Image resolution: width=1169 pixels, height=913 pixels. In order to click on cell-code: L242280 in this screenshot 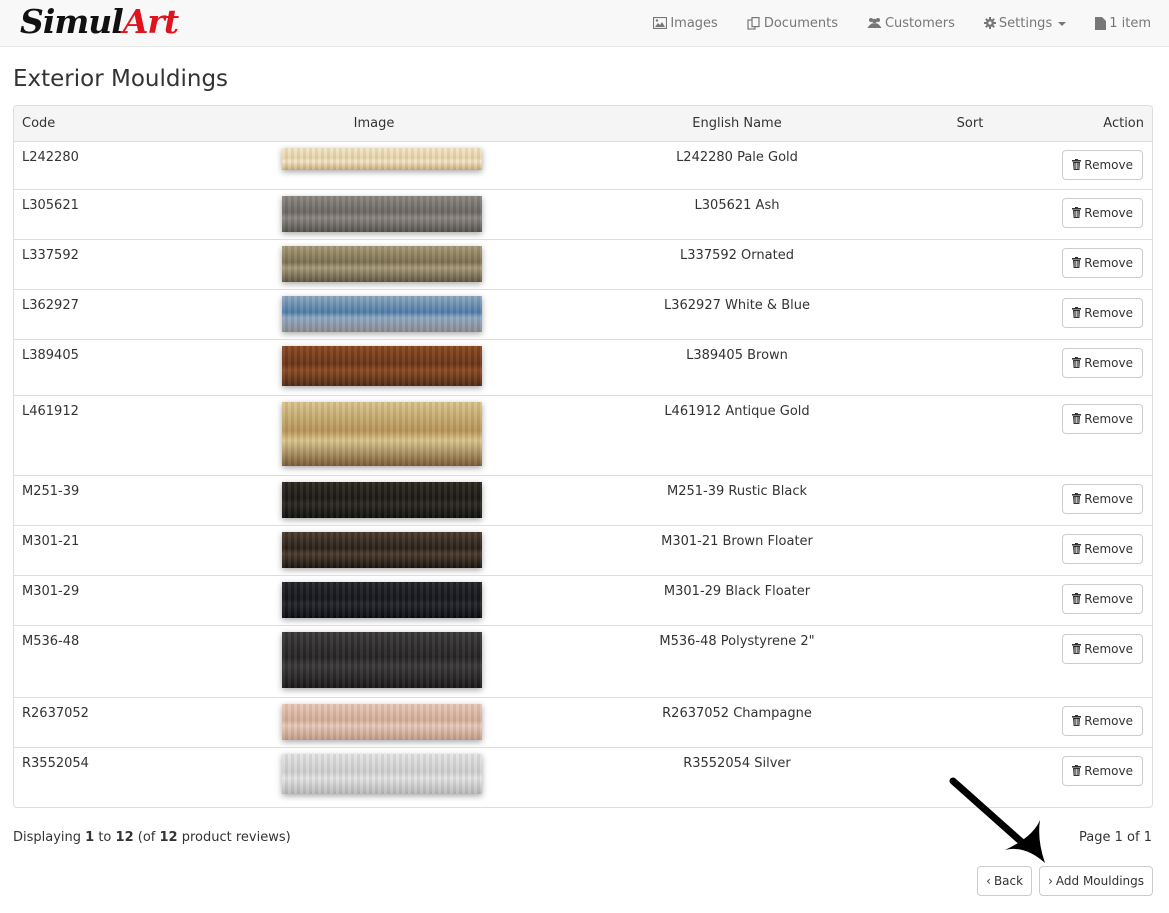, I will do `click(50, 157)`.